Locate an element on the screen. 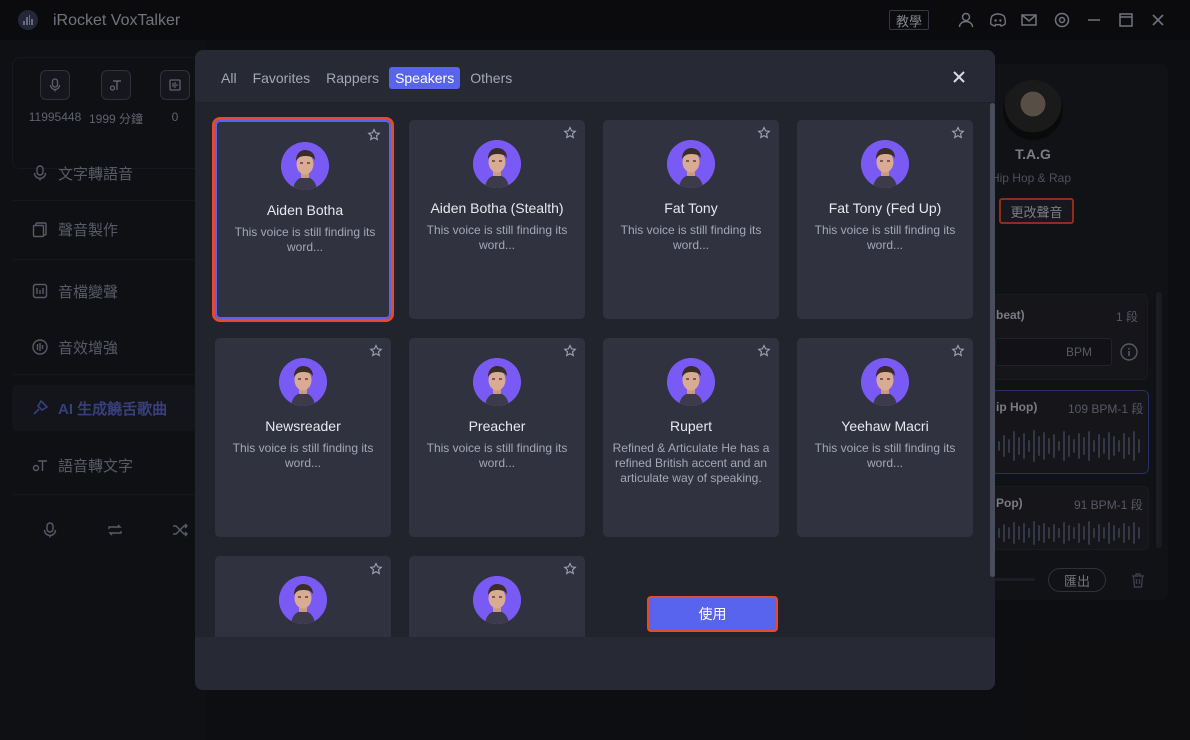 This screenshot has height=740, width=1190. voice-name: Newsreader is located at coordinates (303, 426).